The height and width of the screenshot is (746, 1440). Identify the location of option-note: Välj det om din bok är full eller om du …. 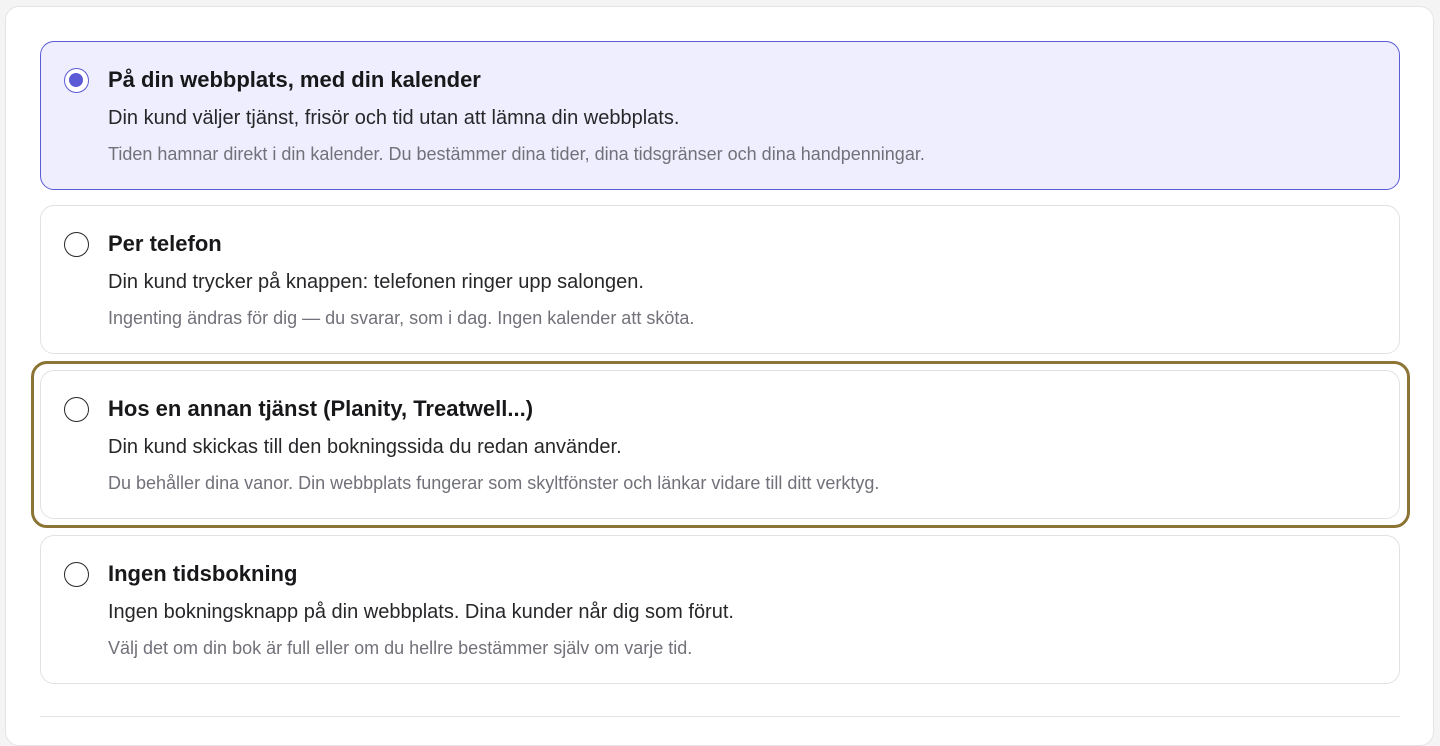
(400, 648).